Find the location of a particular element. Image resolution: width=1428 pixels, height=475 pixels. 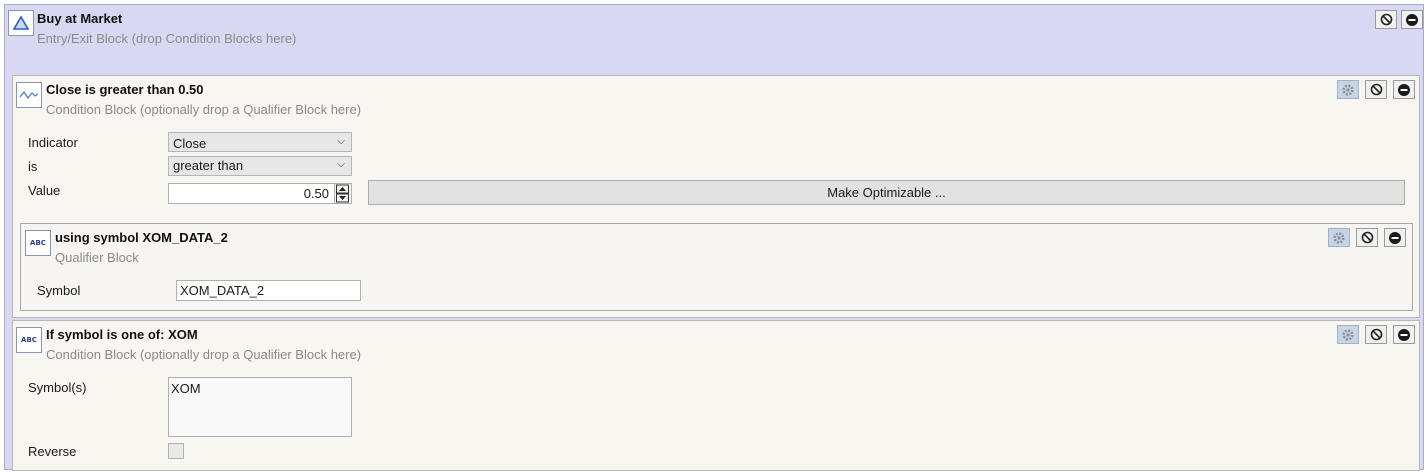

condition1-title: Close is greater than 0.50 is located at coordinates (125, 89).